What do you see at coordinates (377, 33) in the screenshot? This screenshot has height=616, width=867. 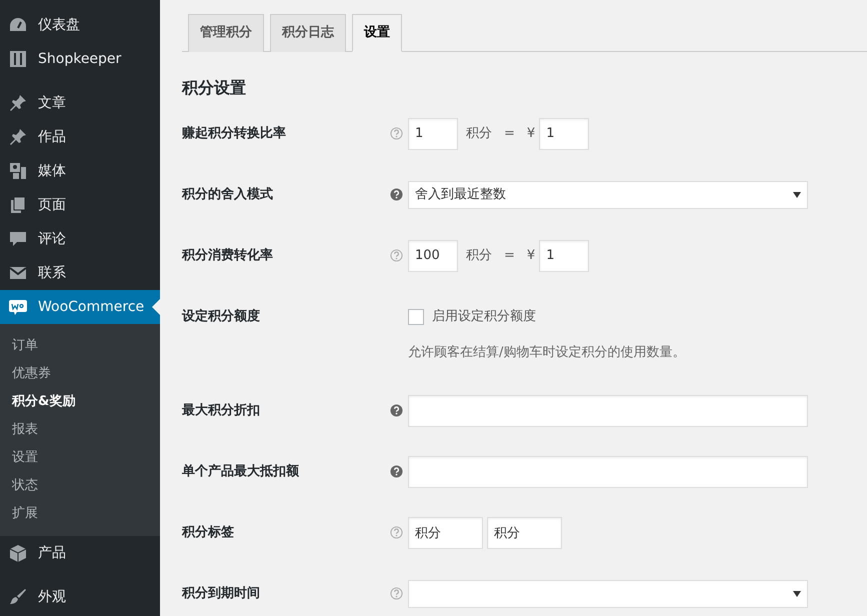 I see `tab: 设置` at bounding box center [377, 33].